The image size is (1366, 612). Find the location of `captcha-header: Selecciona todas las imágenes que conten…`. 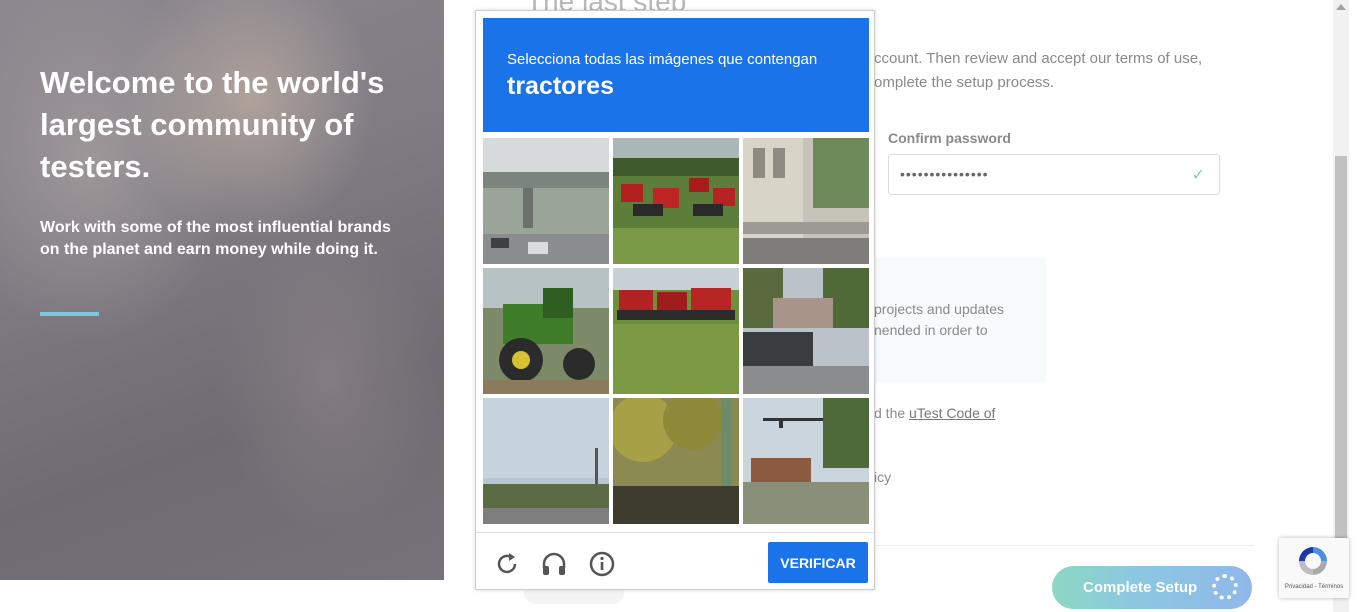

captcha-header: Selecciona todas las imágenes que conten… is located at coordinates (676, 75).